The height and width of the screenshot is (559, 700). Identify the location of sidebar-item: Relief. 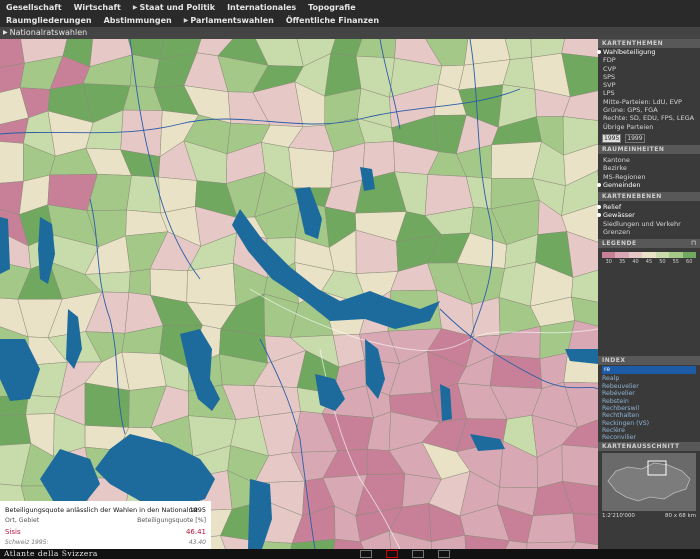
(648, 207).